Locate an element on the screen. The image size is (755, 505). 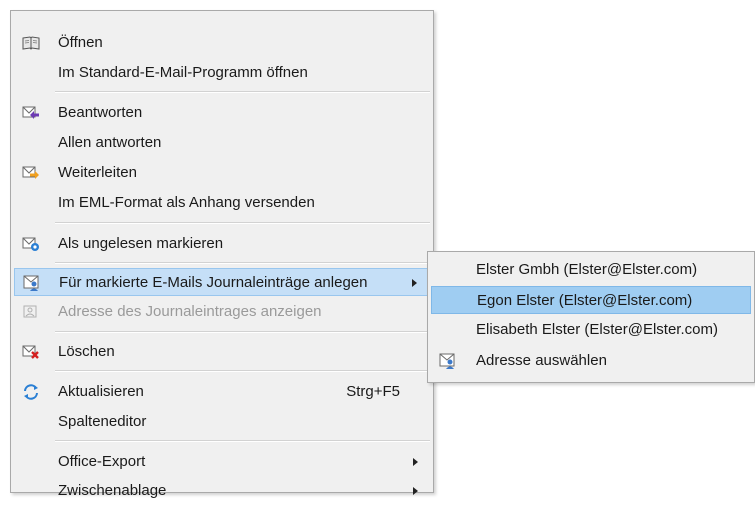
menu-item-forward: Weiterleiten is located at coordinates (222, 173).